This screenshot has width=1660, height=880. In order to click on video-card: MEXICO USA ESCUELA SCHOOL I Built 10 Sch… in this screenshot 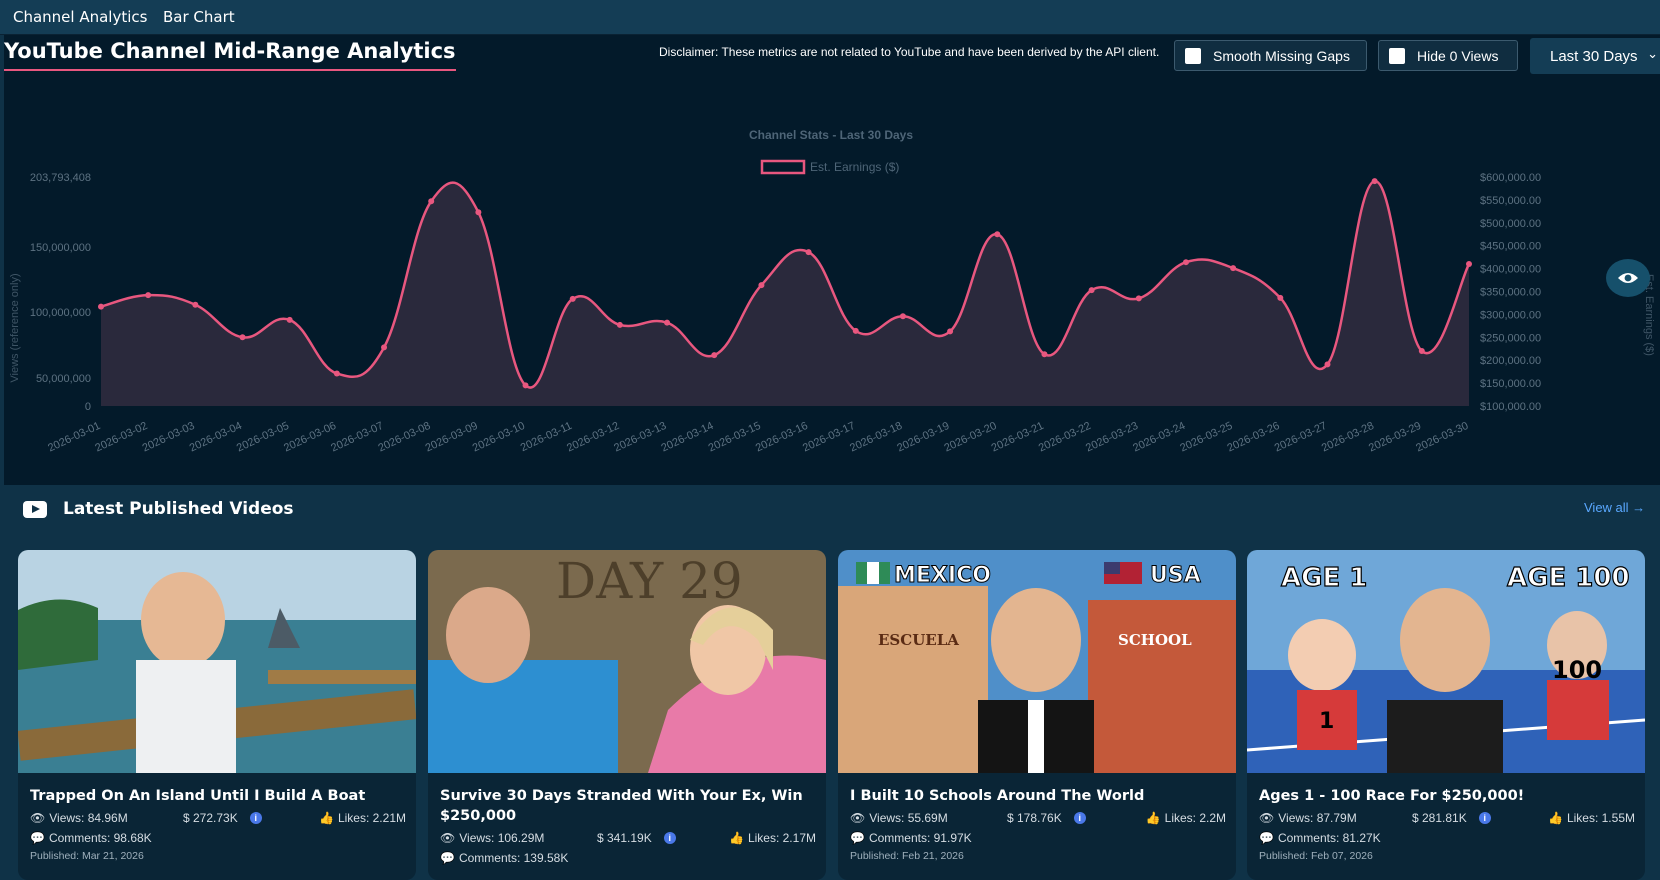, I will do `click(1037, 715)`.